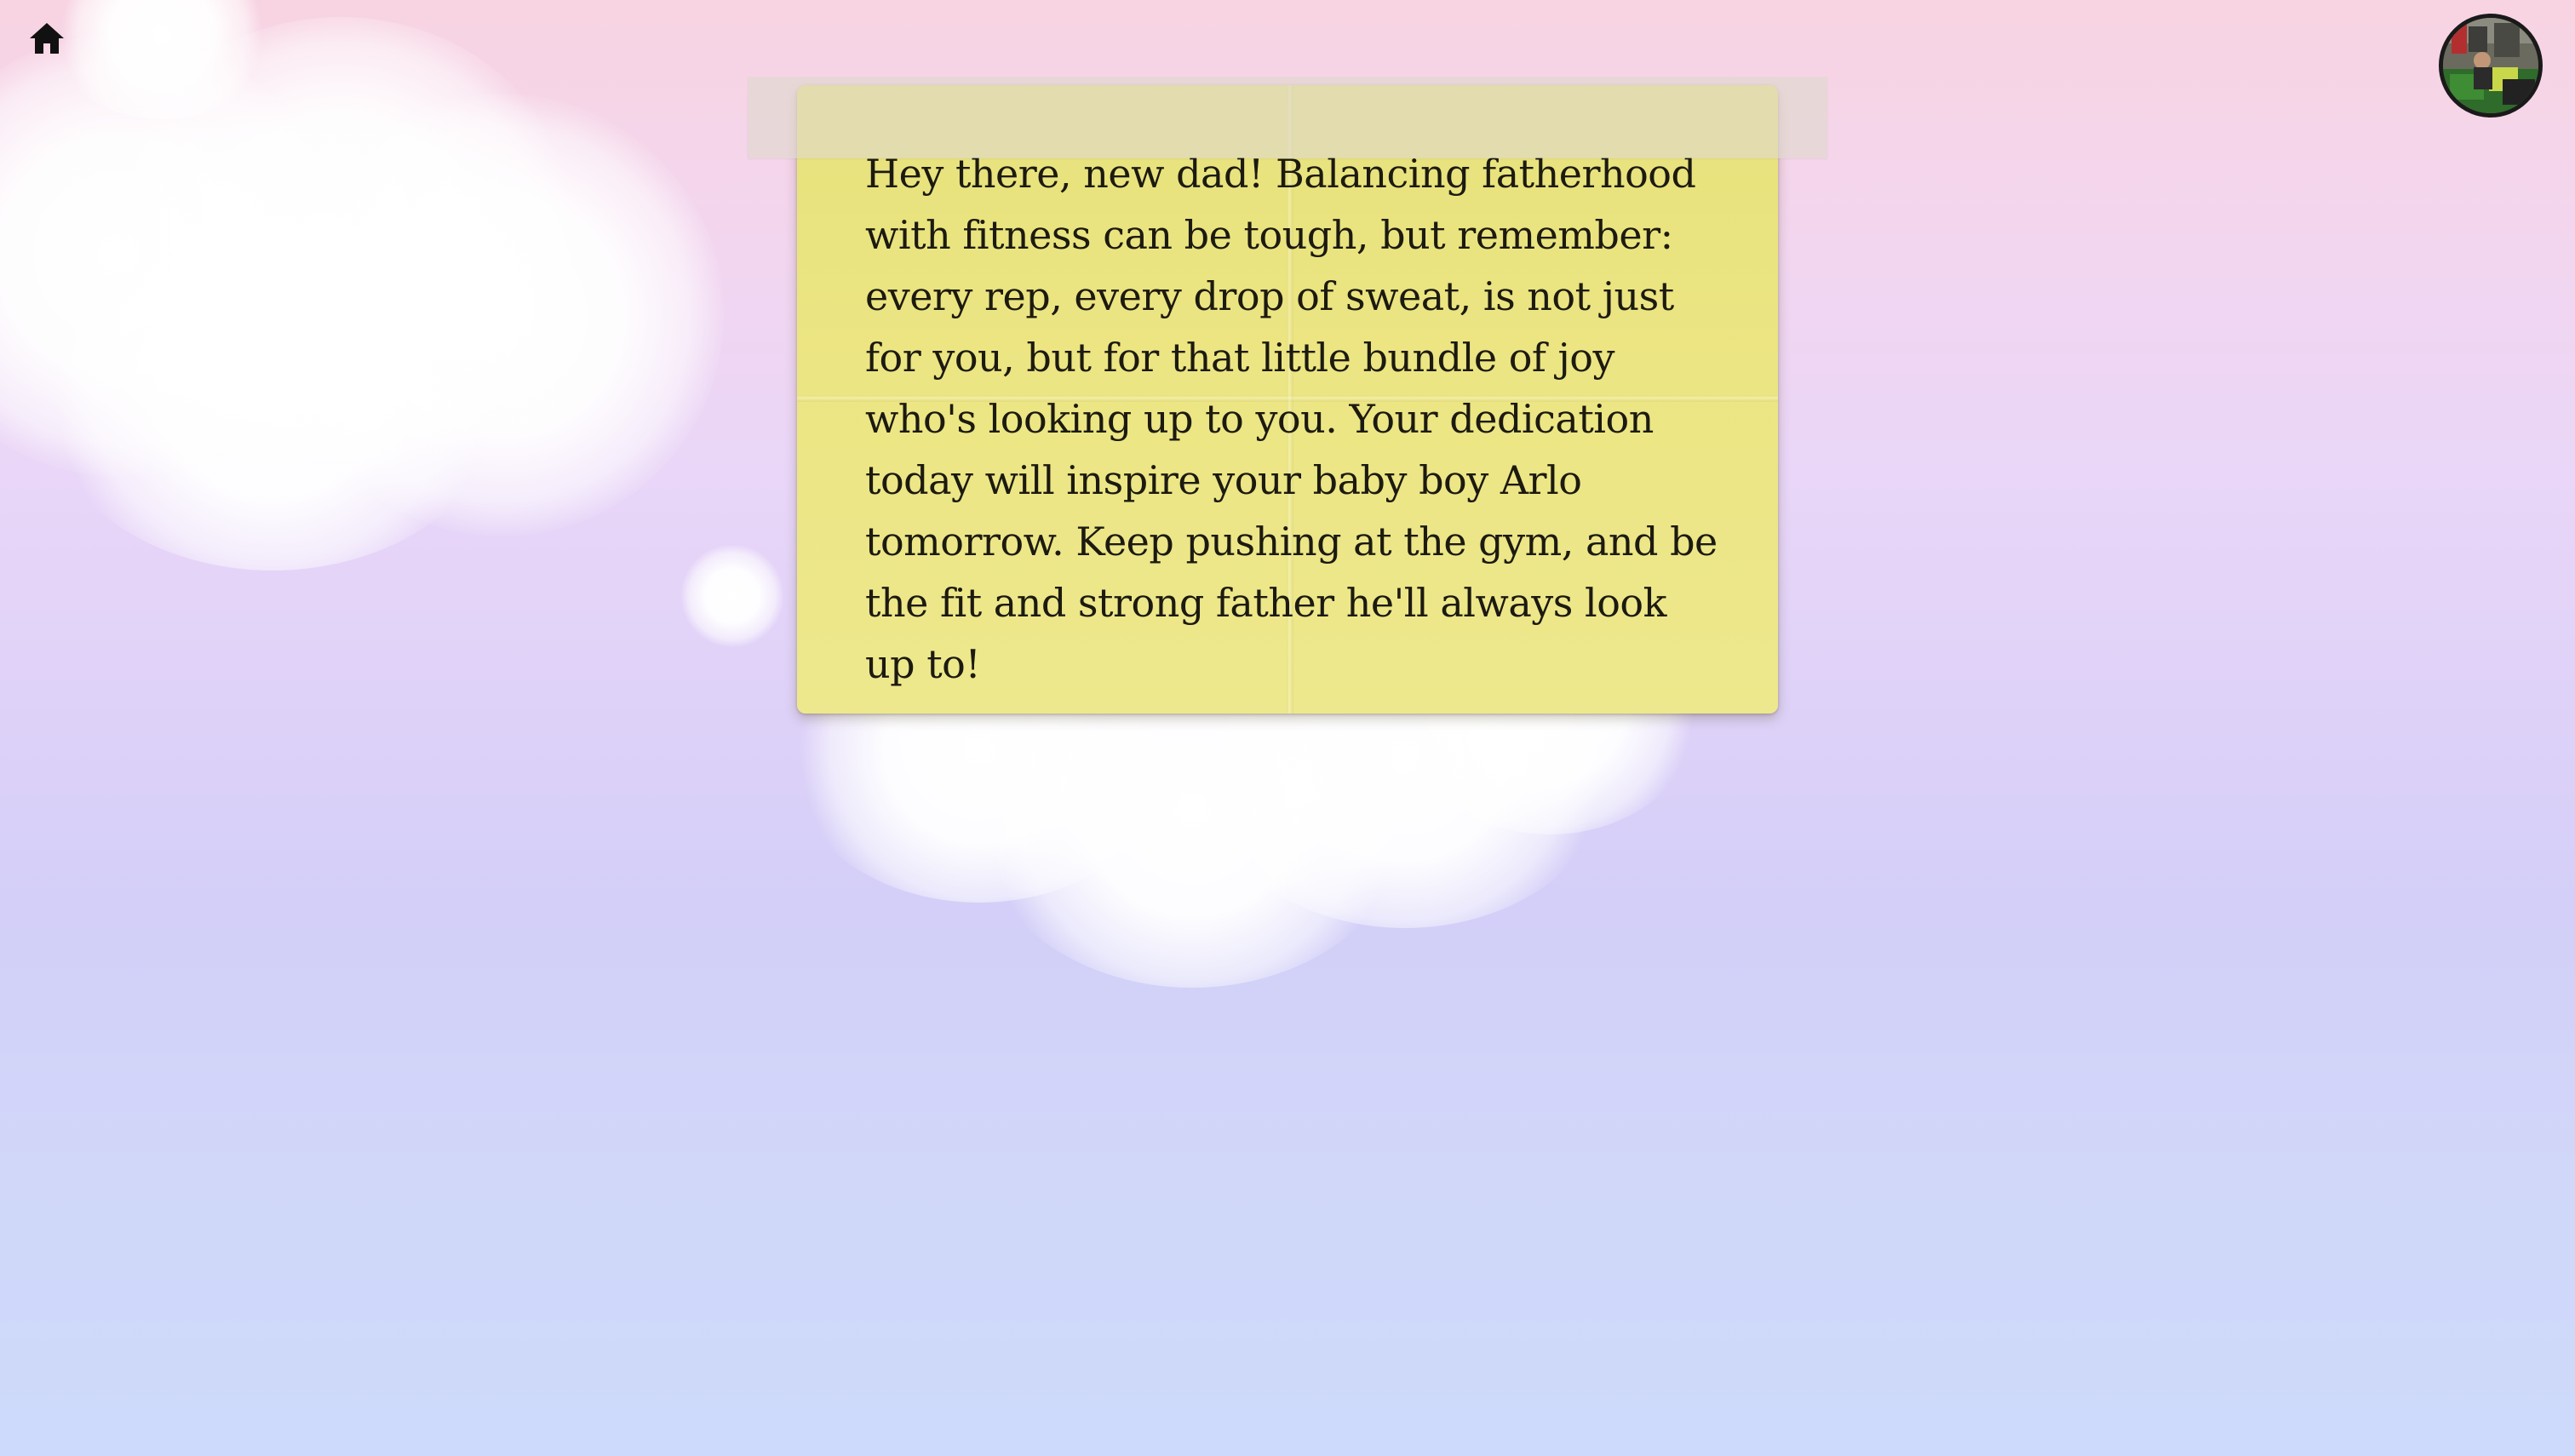 This screenshot has width=2575, height=1456. I want to click on home-button, so click(47, 38).